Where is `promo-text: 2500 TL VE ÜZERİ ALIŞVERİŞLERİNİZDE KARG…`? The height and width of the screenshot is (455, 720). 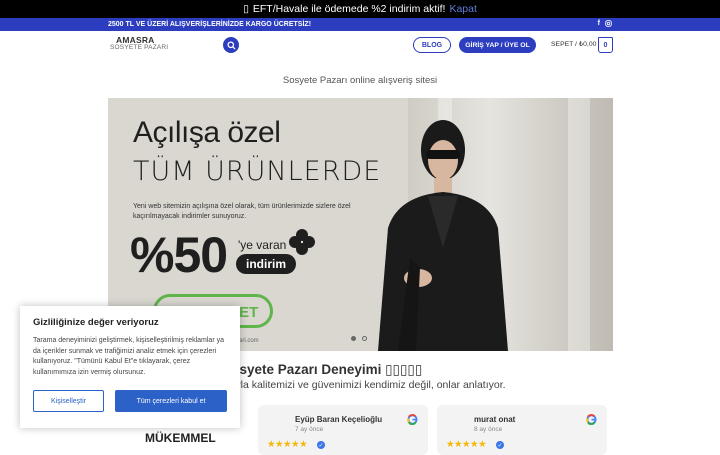
promo-text: 2500 TL VE ÜZERİ ALIŞVERİŞLERİNİZDE KARG… is located at coordinates (210, 24).